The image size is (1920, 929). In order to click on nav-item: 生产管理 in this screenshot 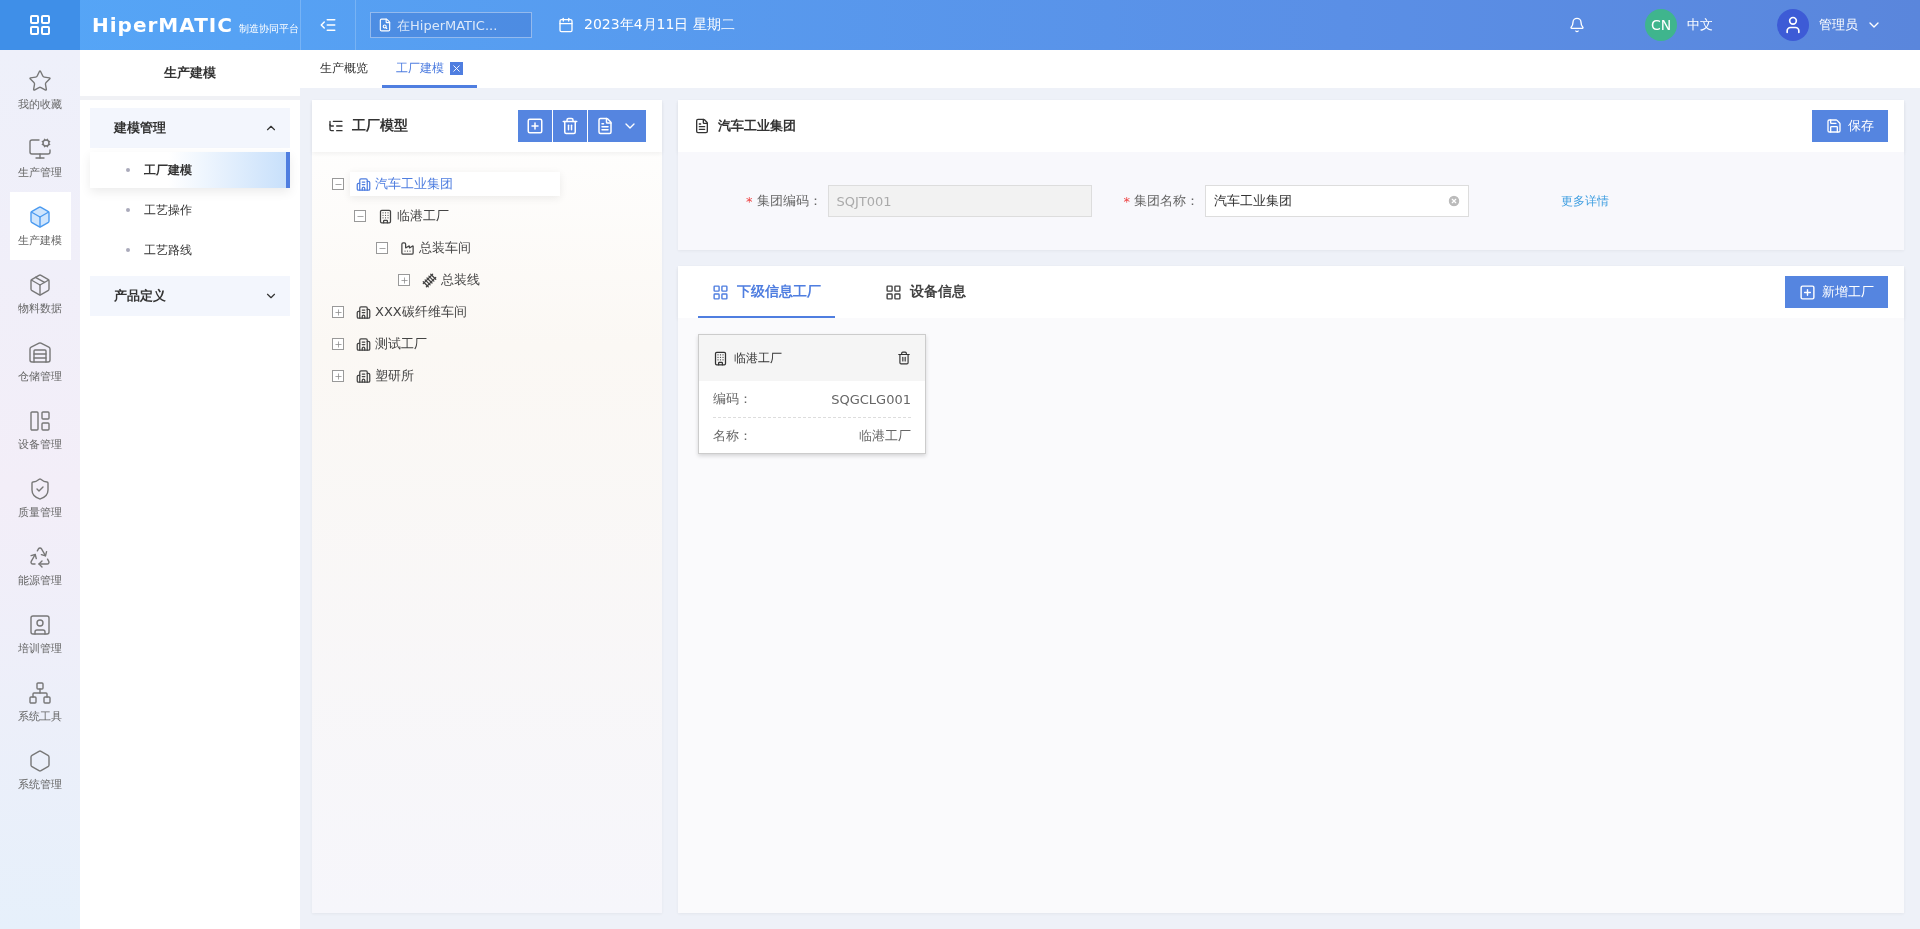, I will do `click(40, 158)`.